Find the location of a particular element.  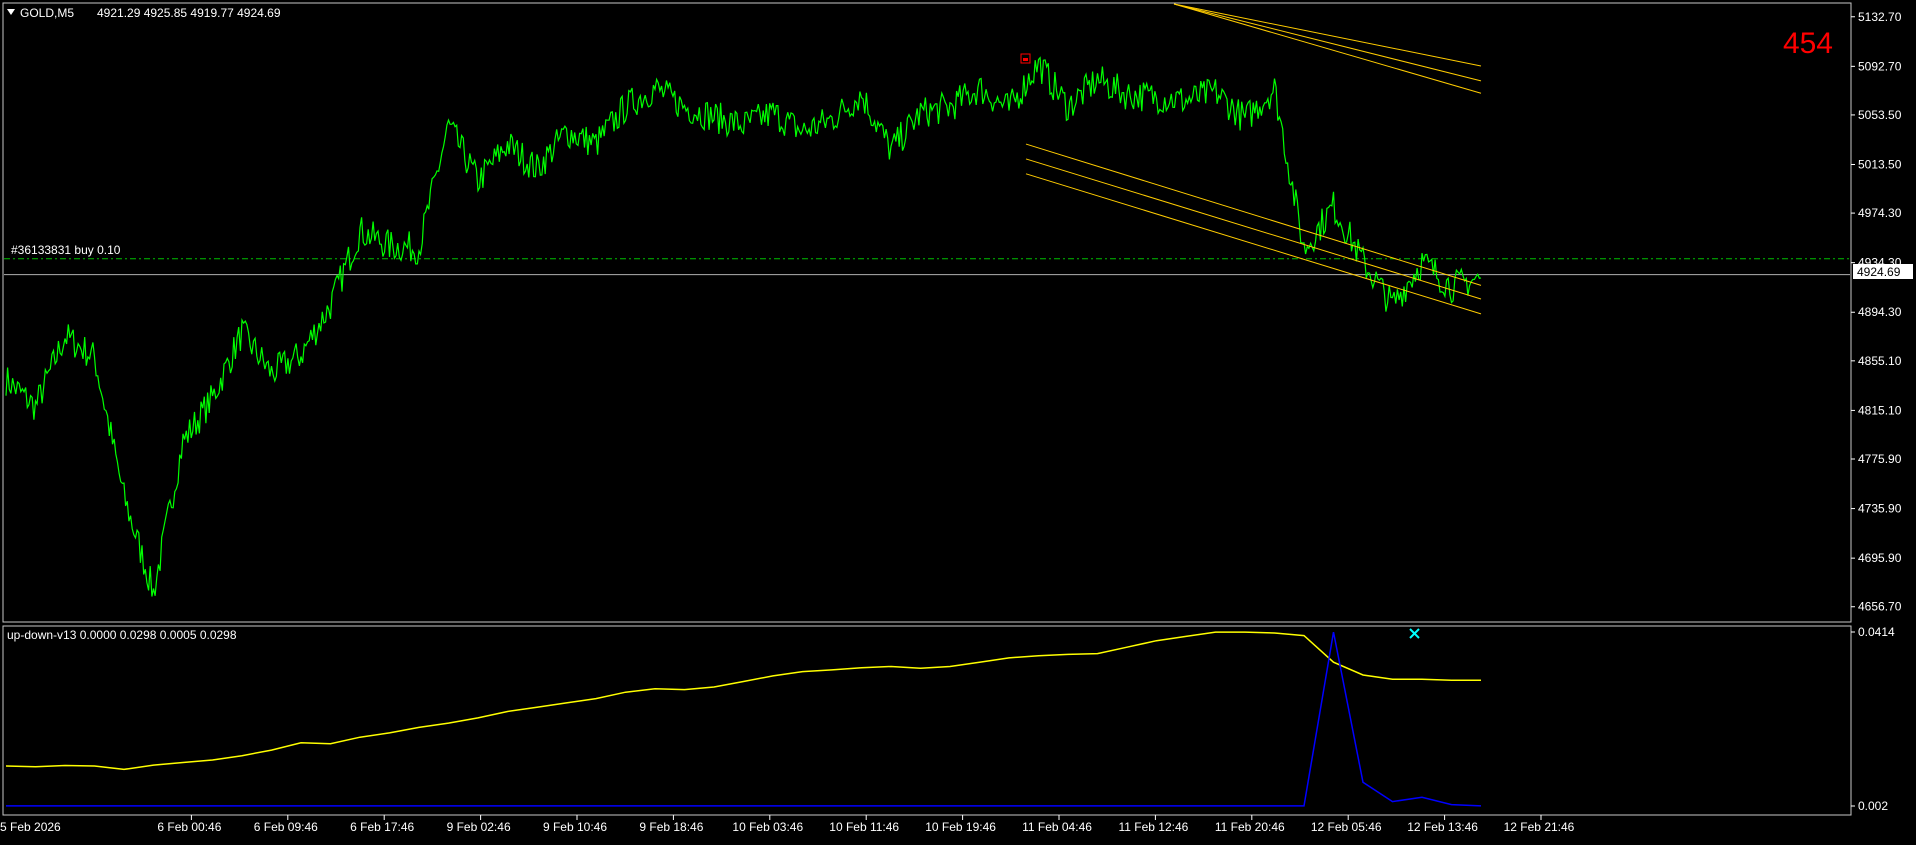

time-tick-label: 5 Feb 2026 is located at coordinates (30, 827).